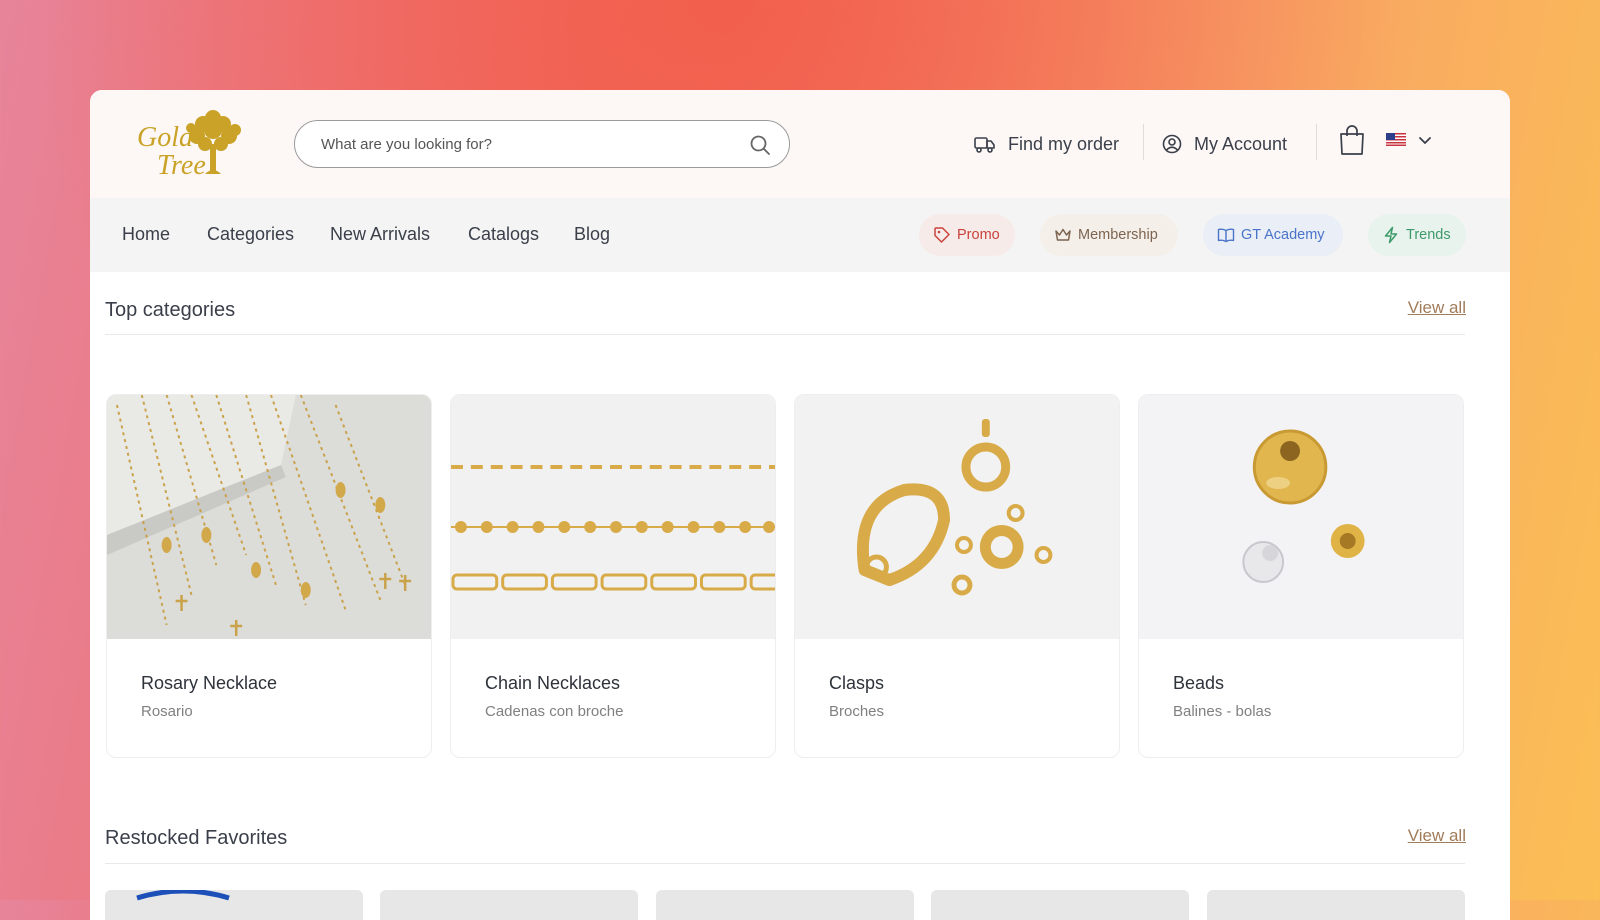 The image size is (1600, 920). I want to click on category-card-clasps: Clasps Broches, so click(957, 576).